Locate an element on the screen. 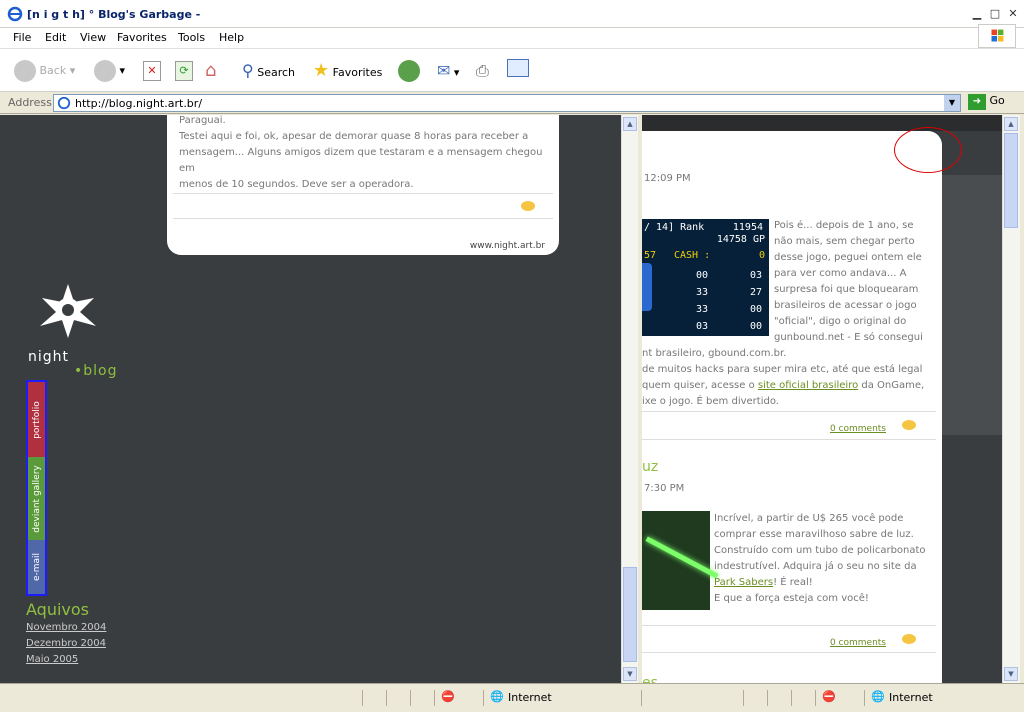 Image resolution: width=1024 pixels, height=712 pixels. logo-night-text: night is located at coordinates (49, 357).